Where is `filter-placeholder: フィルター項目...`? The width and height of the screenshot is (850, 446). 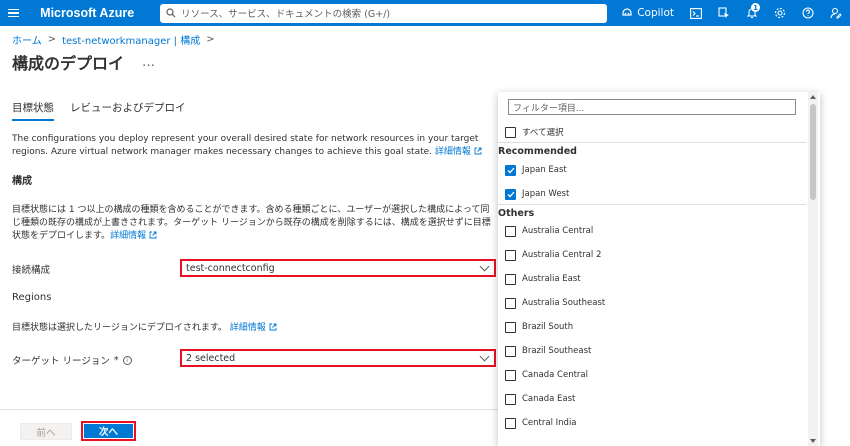
filter-placeholder: フィルター項目... is located at coordinates (549, 108).